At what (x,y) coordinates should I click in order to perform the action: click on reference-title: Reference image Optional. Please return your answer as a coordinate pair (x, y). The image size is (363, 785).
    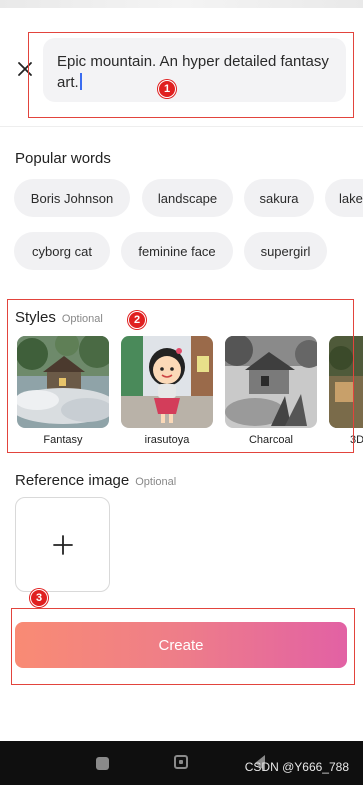
    Looking at the image, I should click on (95, 480).